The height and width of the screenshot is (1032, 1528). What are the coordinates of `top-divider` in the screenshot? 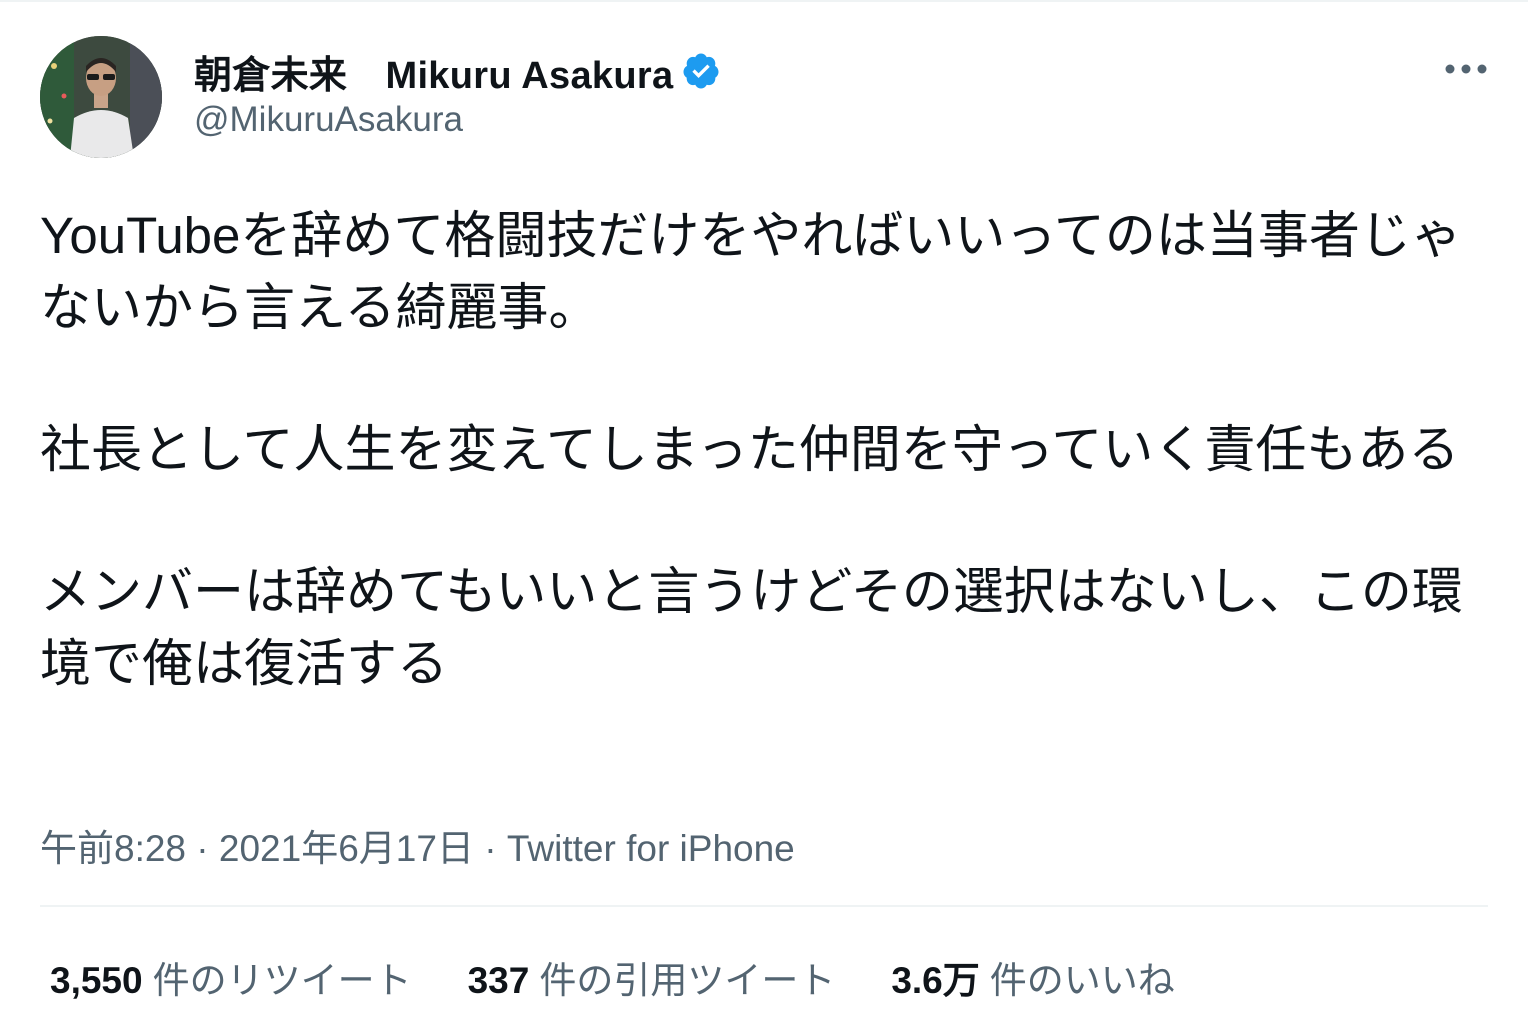 It's located at (764, 1).